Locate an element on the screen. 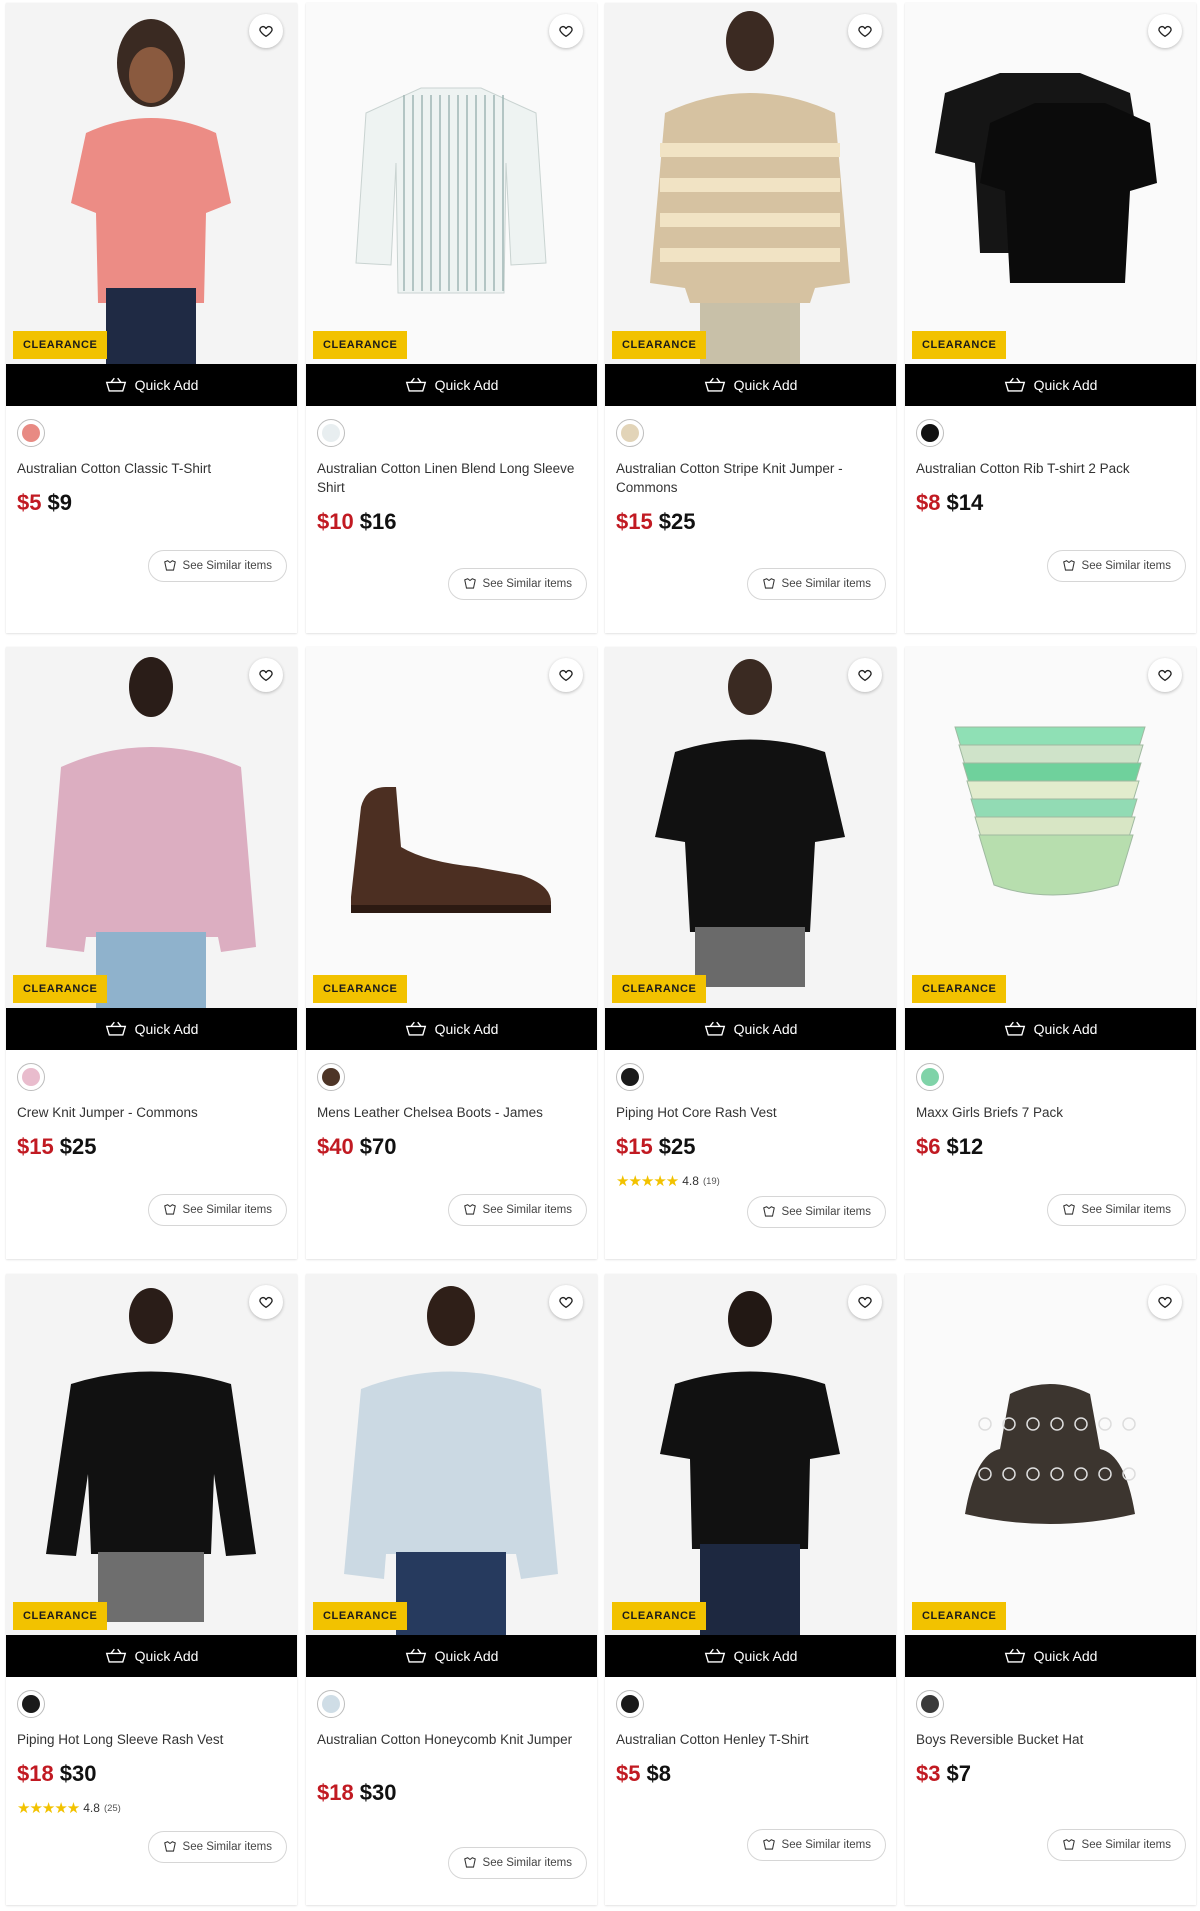 This screenshot has width=1200, height=1911. product-title: Piping Hot Long Sleeve Rash Vest is located at coordinates (151, 1739).